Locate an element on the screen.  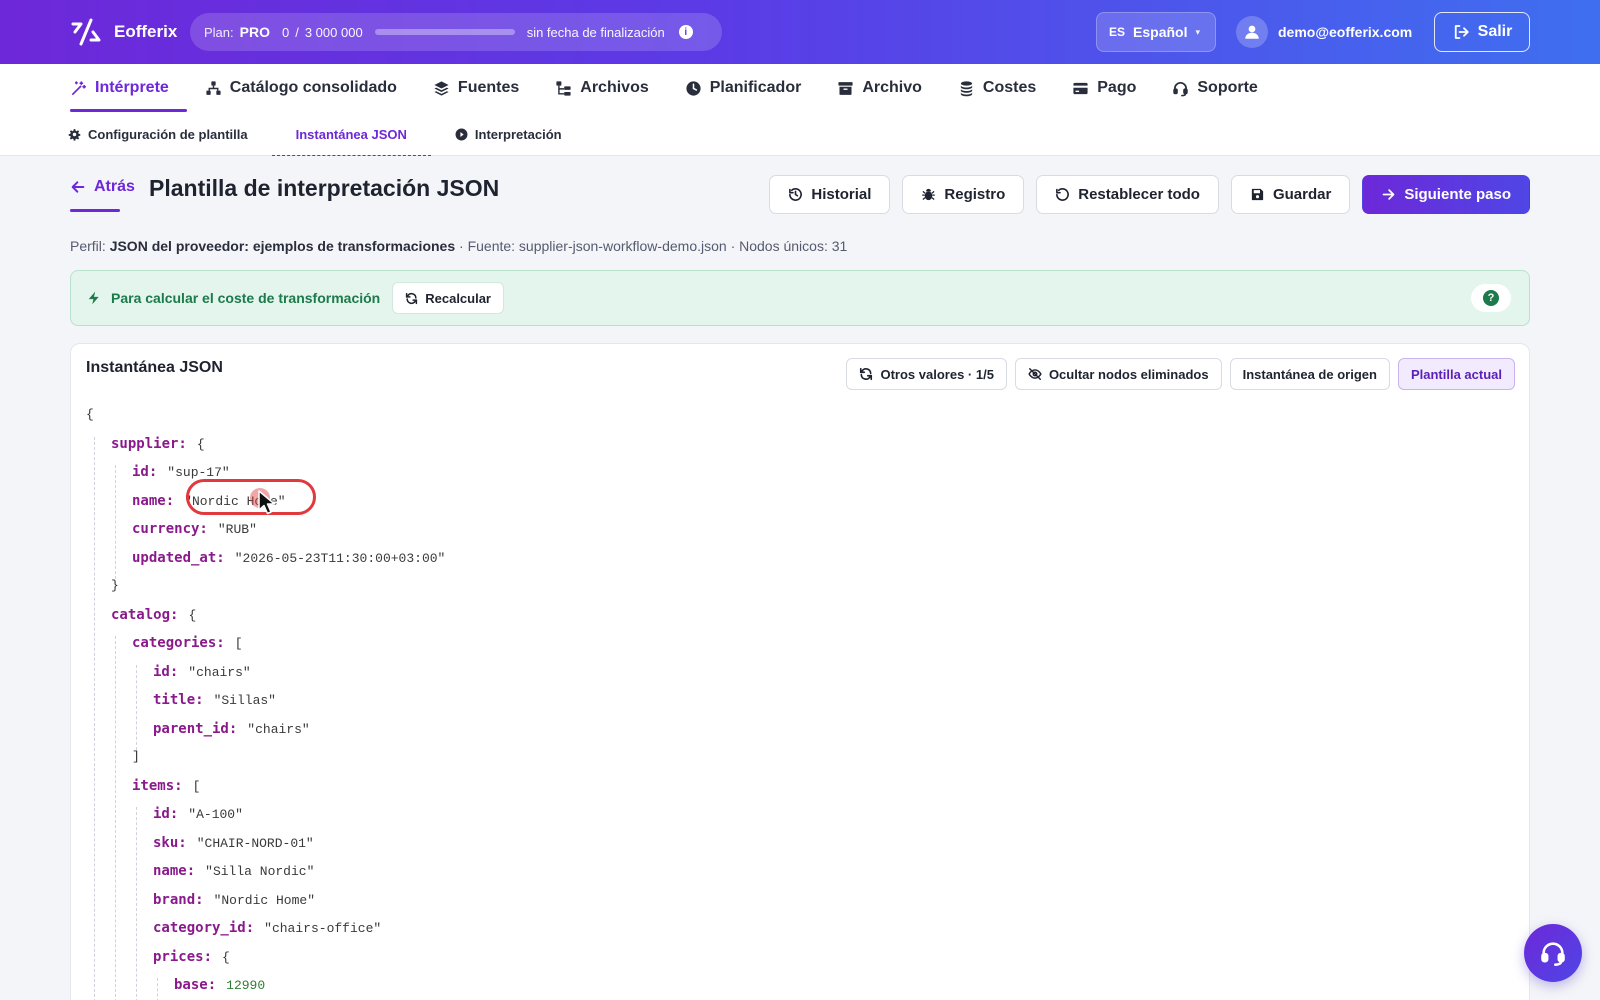
recalculate-button: Recalcular is located at coordinates (448, 298).